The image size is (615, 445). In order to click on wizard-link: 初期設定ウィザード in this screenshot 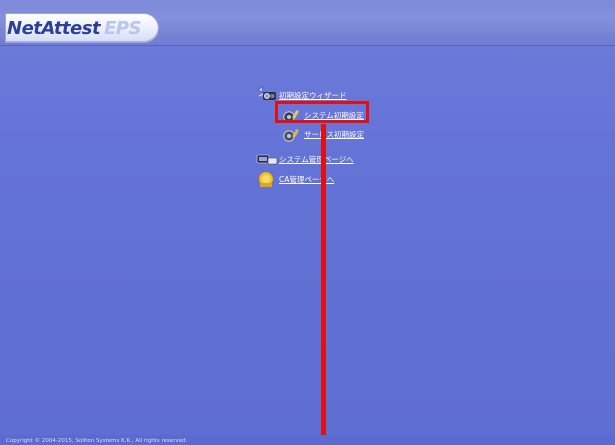, I will do `click(313, 95)`.